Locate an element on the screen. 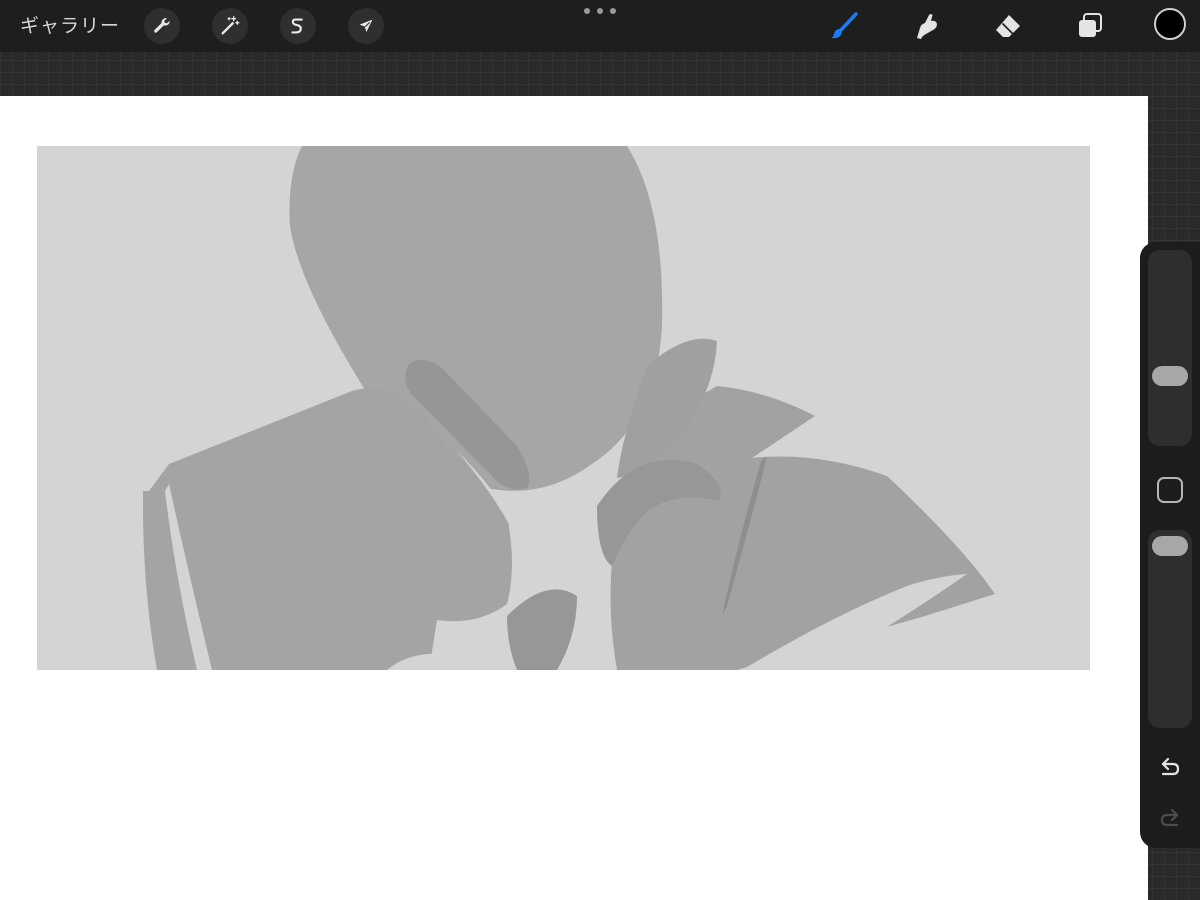  modify-button is located at coordinates (1170, 490).